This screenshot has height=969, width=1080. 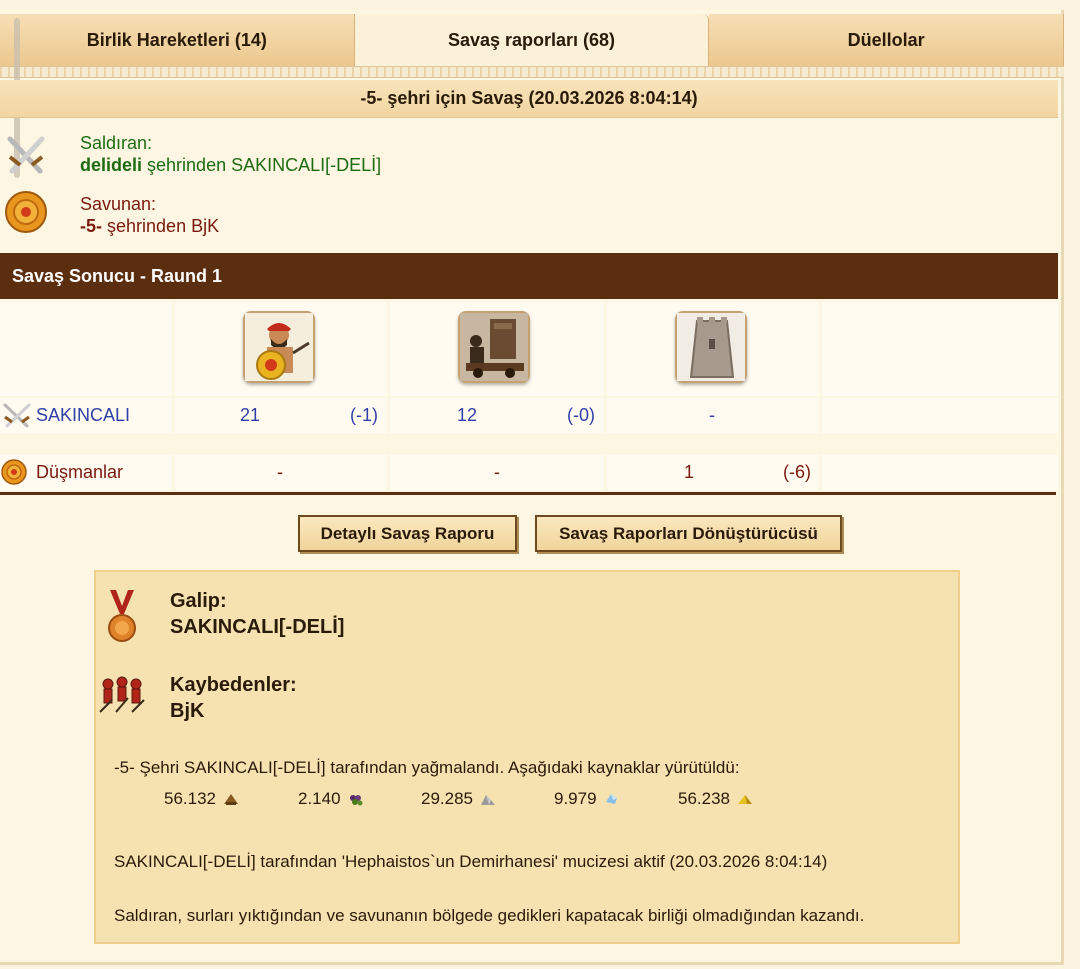 I want to click on grapes-icon, so click(x=356, y=800).